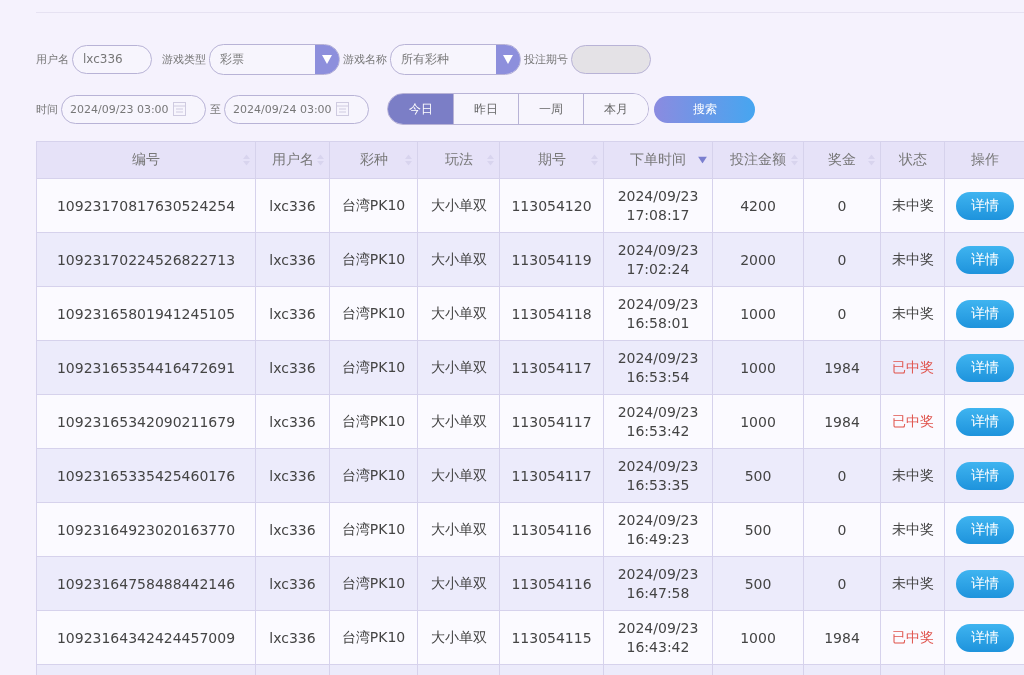 Image resolution: width=1024 pixels, height=675 pixels. I want to click on date-separator: 至, so click(215, 109).